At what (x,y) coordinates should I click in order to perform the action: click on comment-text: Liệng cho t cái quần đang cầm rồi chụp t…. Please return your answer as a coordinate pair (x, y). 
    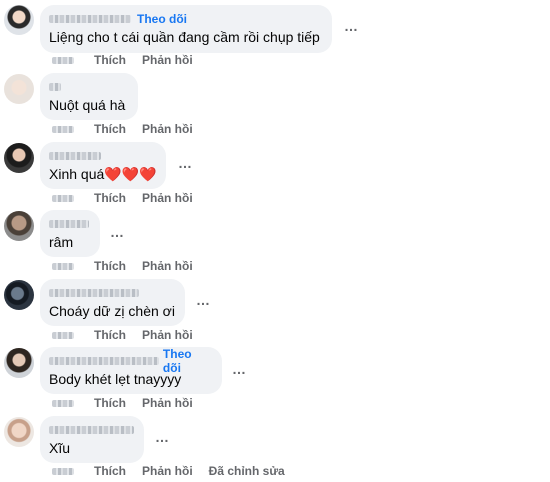
    Looking at the image, I should click on (184, 37).